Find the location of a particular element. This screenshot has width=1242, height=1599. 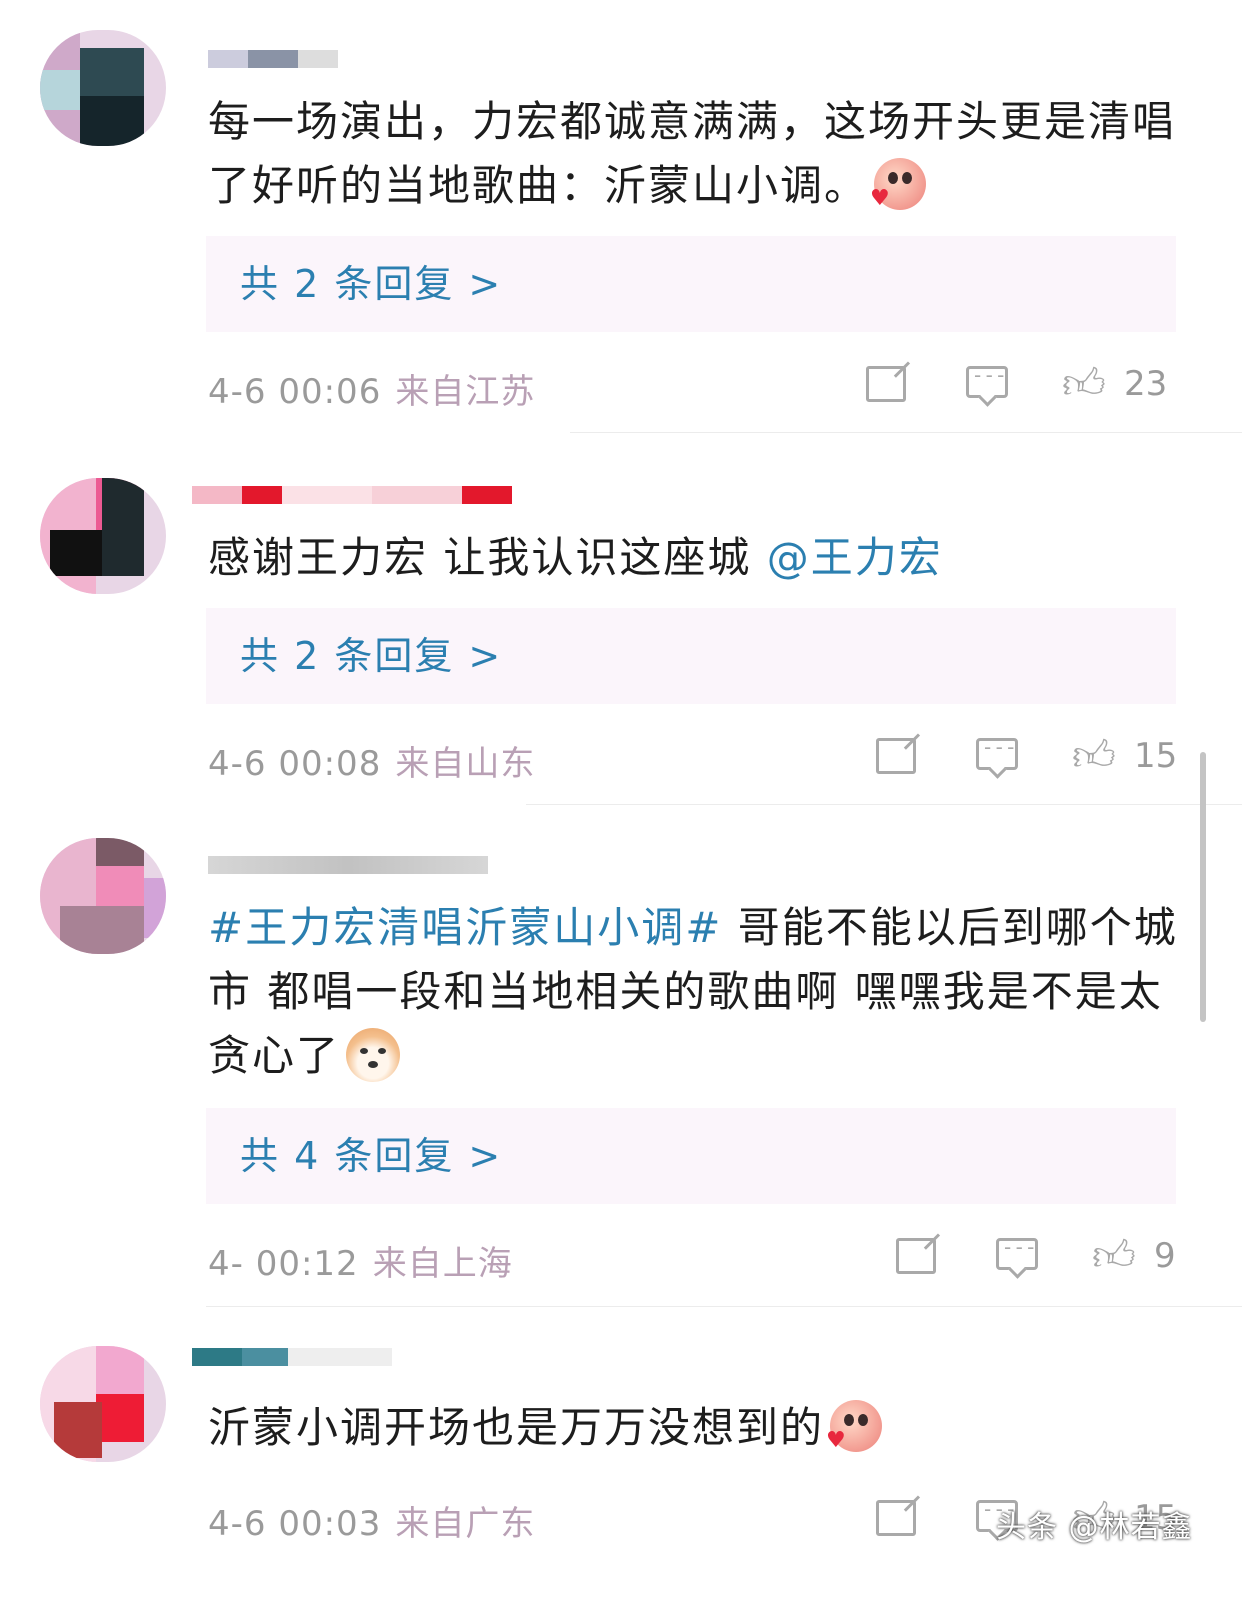

comment-meta: 4-6 00:03 来自广东 is located at coordinates (371, 1520).